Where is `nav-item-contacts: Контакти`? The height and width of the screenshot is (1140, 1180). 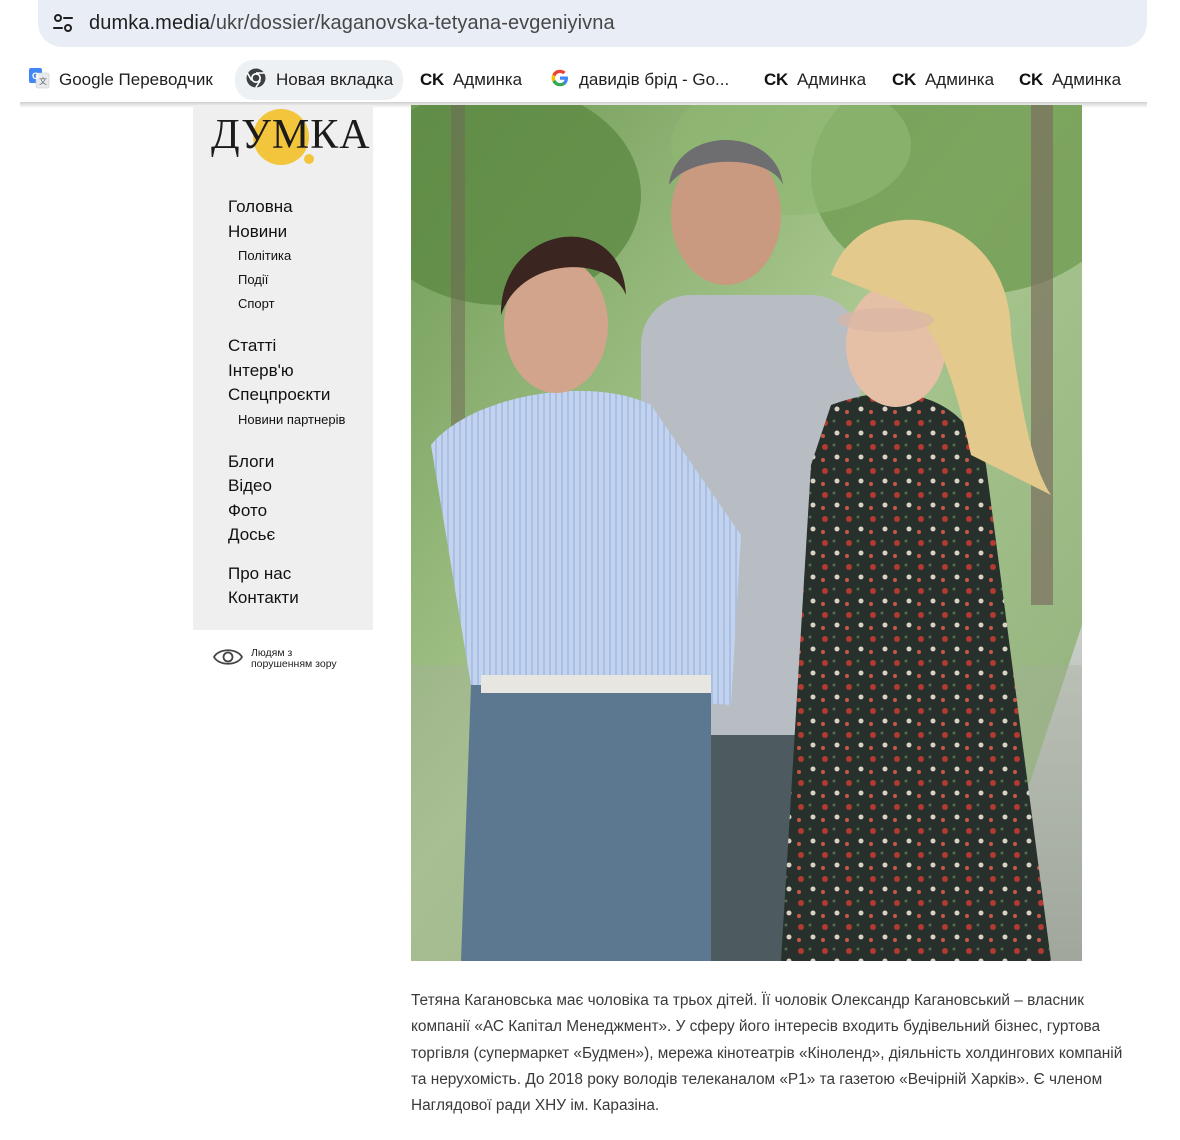 nav-item-contacts: Контакти is located at coordinates (300, 598).